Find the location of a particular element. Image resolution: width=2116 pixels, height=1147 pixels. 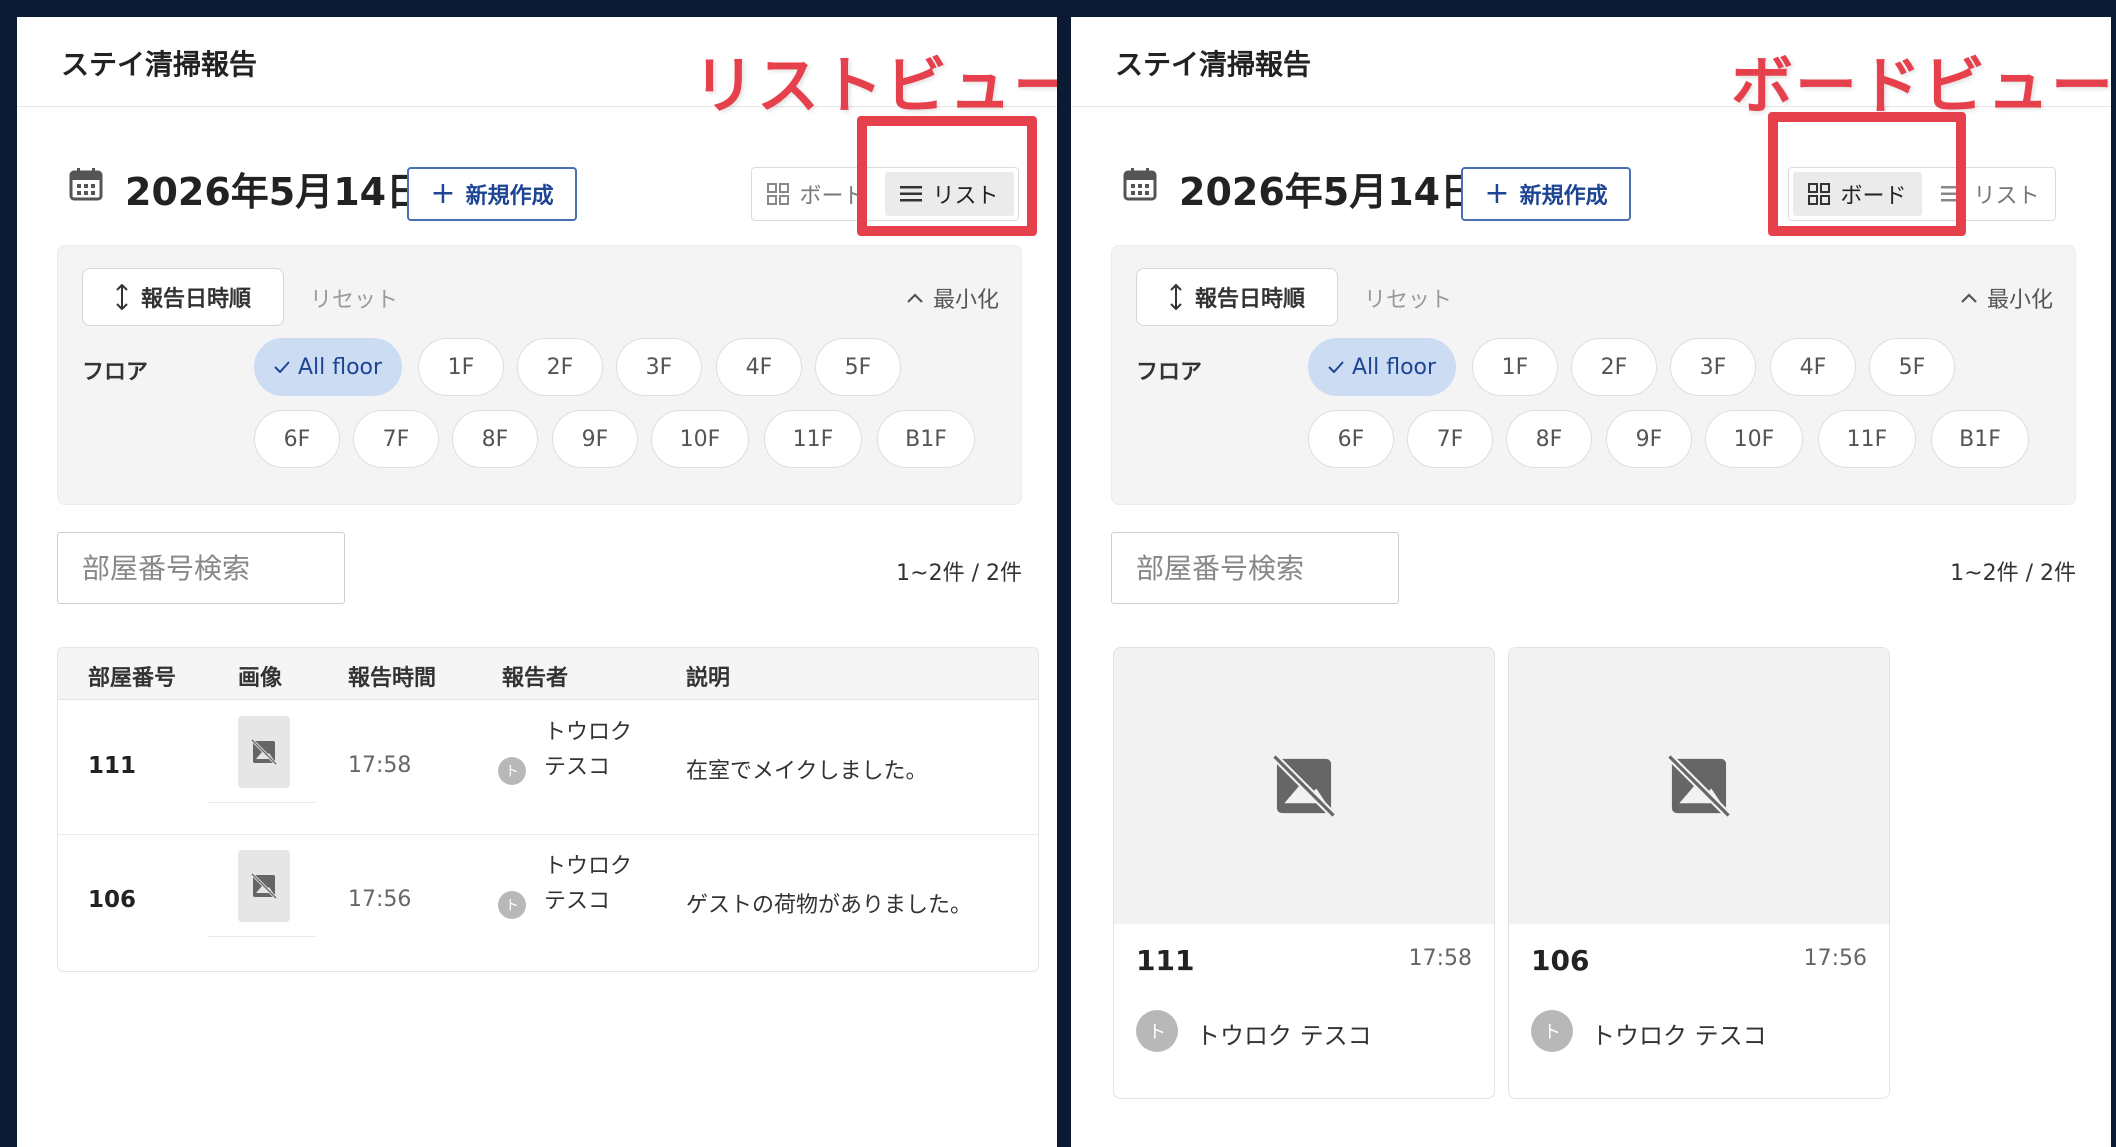

date-toolbar: 2026年5月14日 + 新規作成 ボード リスト is located at coordinates (537, 184).